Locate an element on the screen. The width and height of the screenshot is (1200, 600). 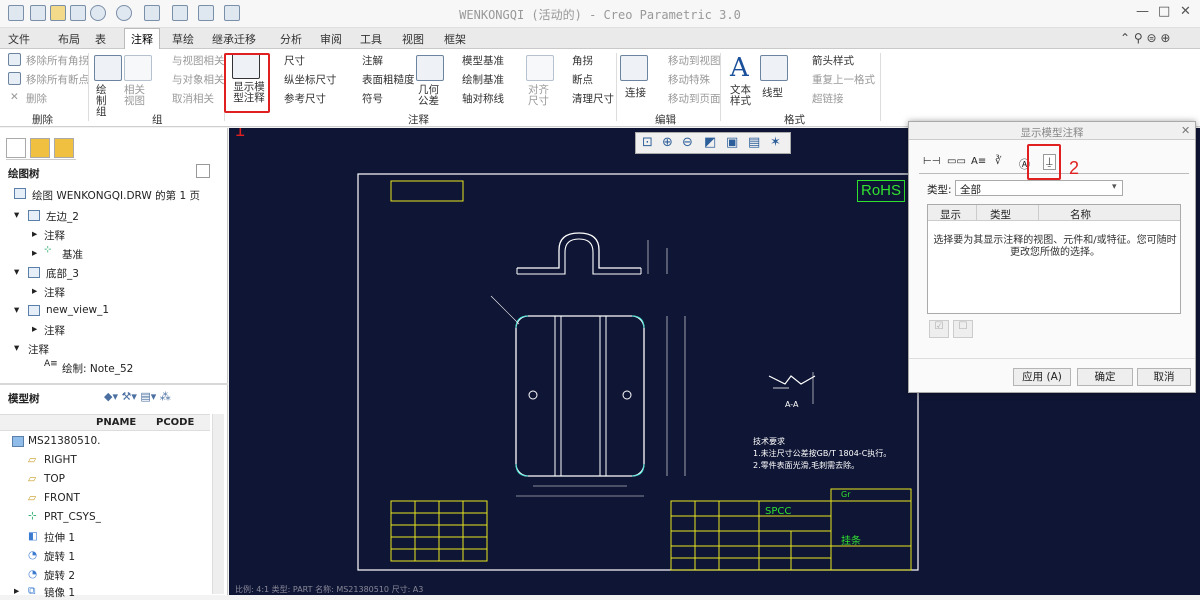
hyperlink-button: 超链接 is located at coordinates (828, 98).